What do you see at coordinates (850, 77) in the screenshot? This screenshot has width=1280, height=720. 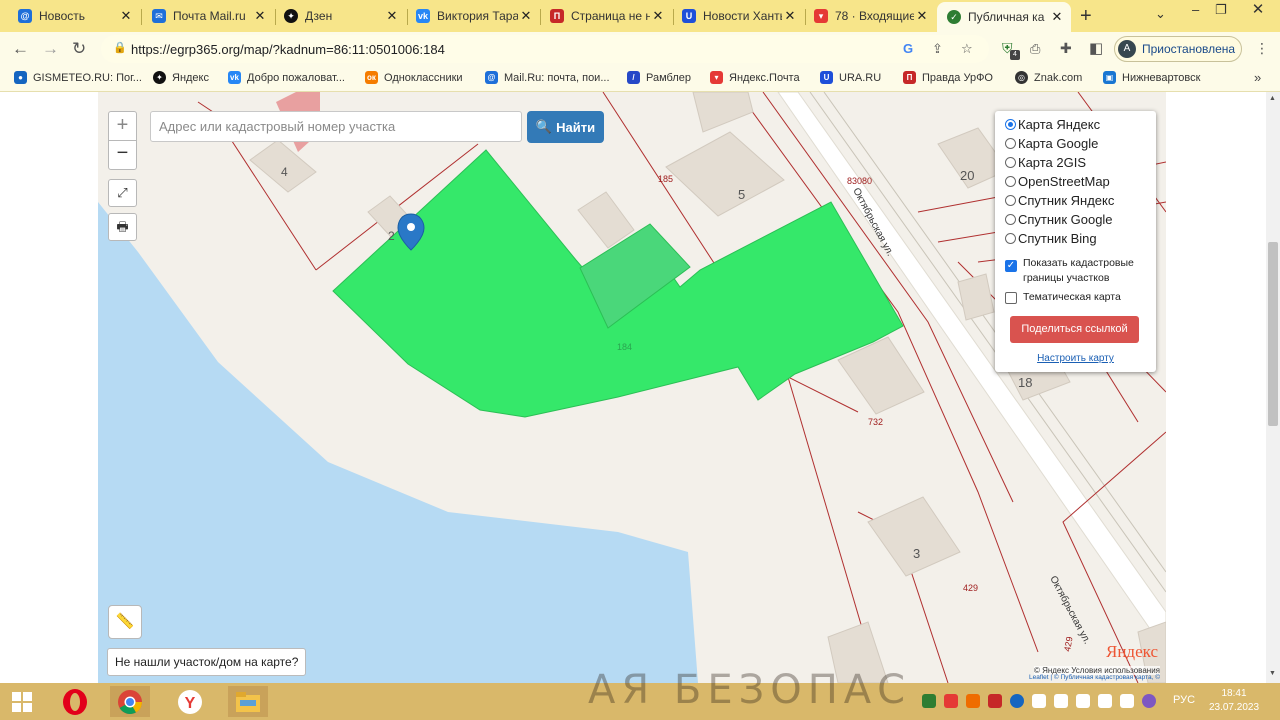 I see `bookmark-ura: U URA.RU` at bounding box center [850, 77].